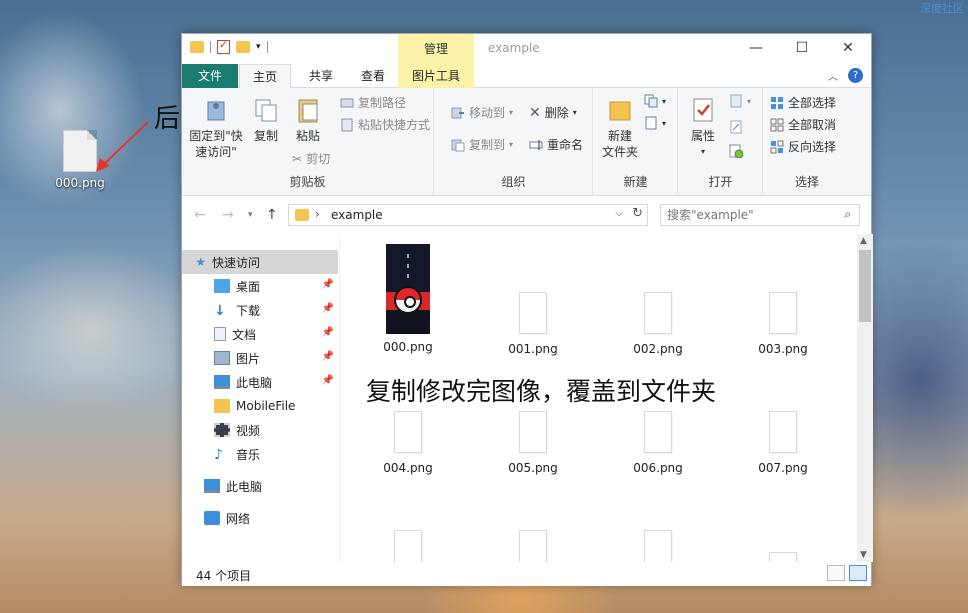 The width and height of the screenshot is (968, 613). Describe the element at coordinates (574, 112) in the screenshot. I see `dropdown-icon: ▾` at that location.